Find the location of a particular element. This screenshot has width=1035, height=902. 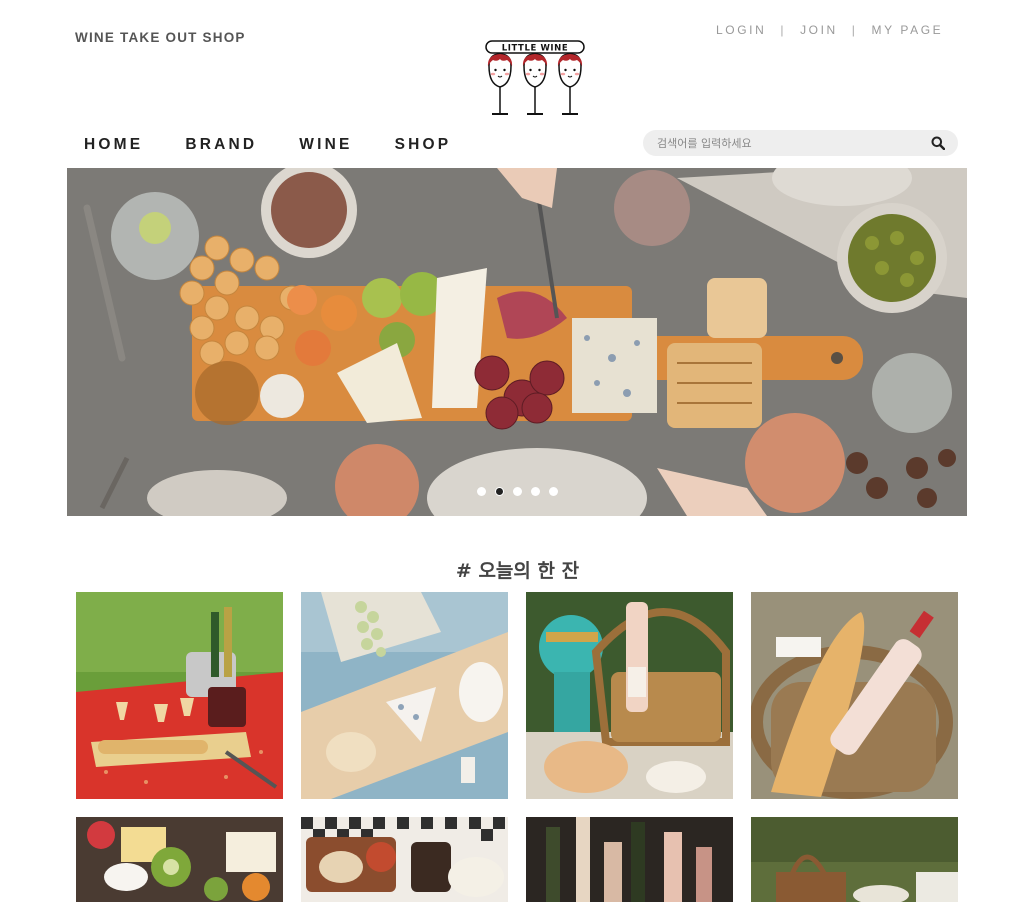

nav-item-home: HOME is located at coordinates (113, 145).